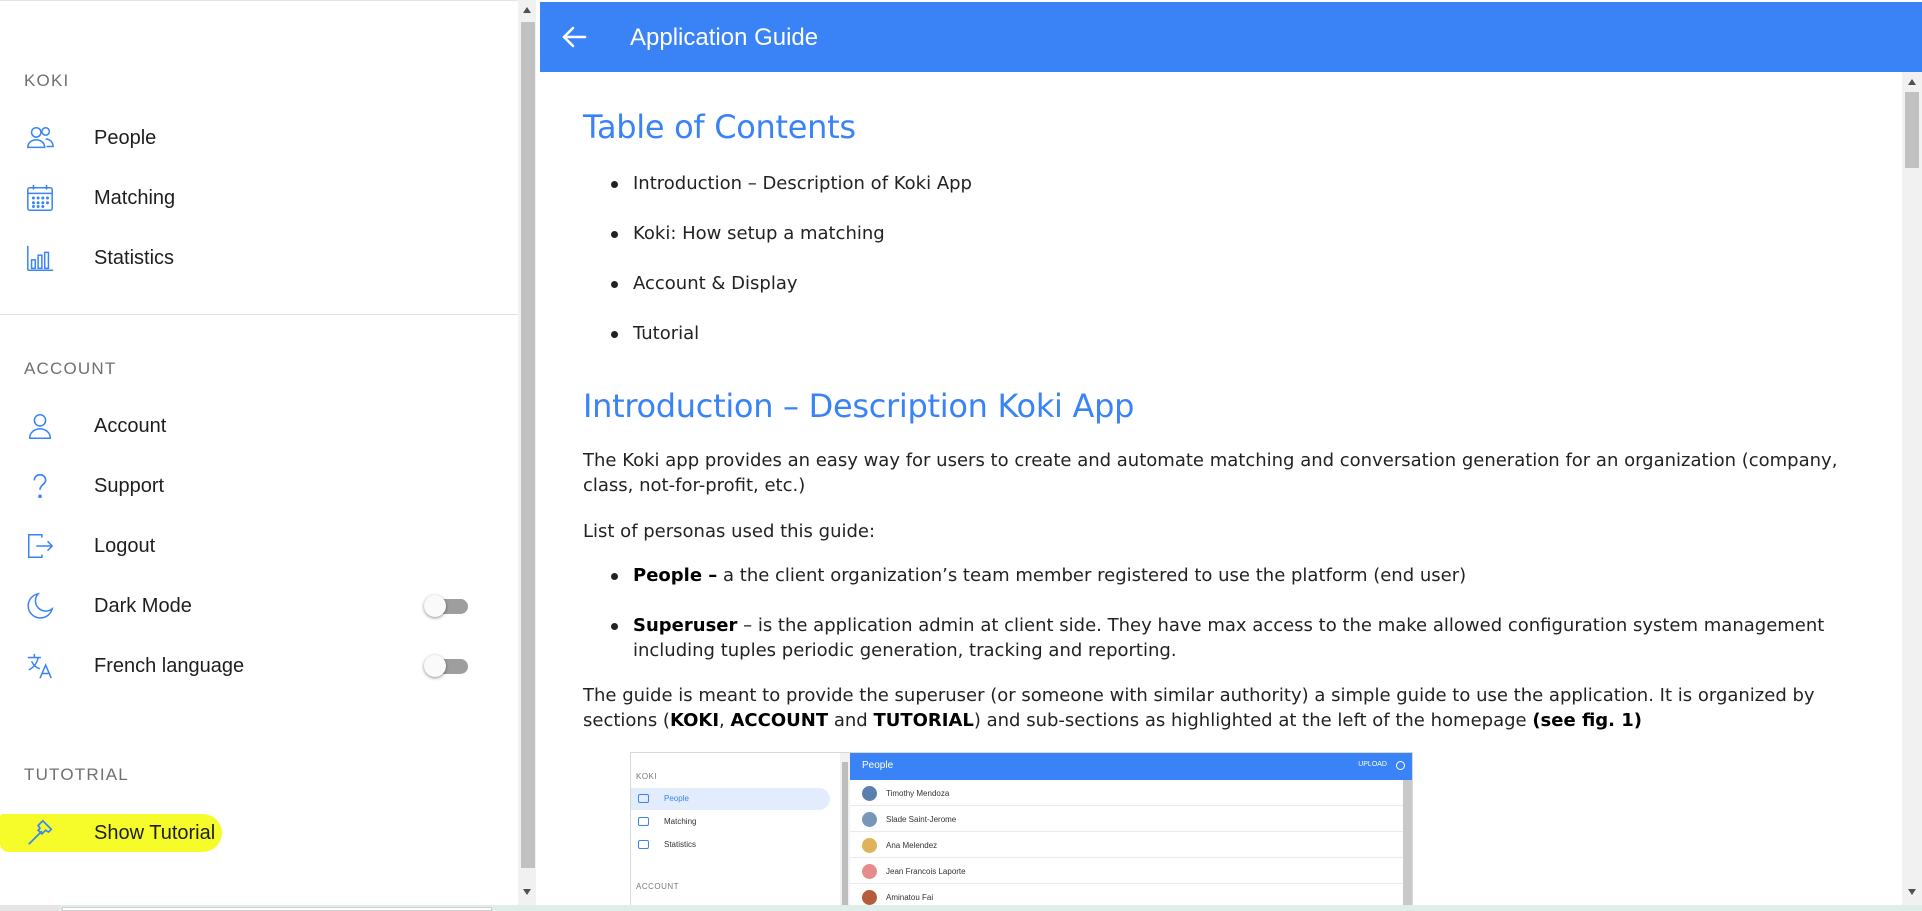 The height and width of the screenshot is (911, 1922). Describe the element at coordinates (730, 845) in the screenshot. I see `figure-item-statistics: Statistics` at that location.